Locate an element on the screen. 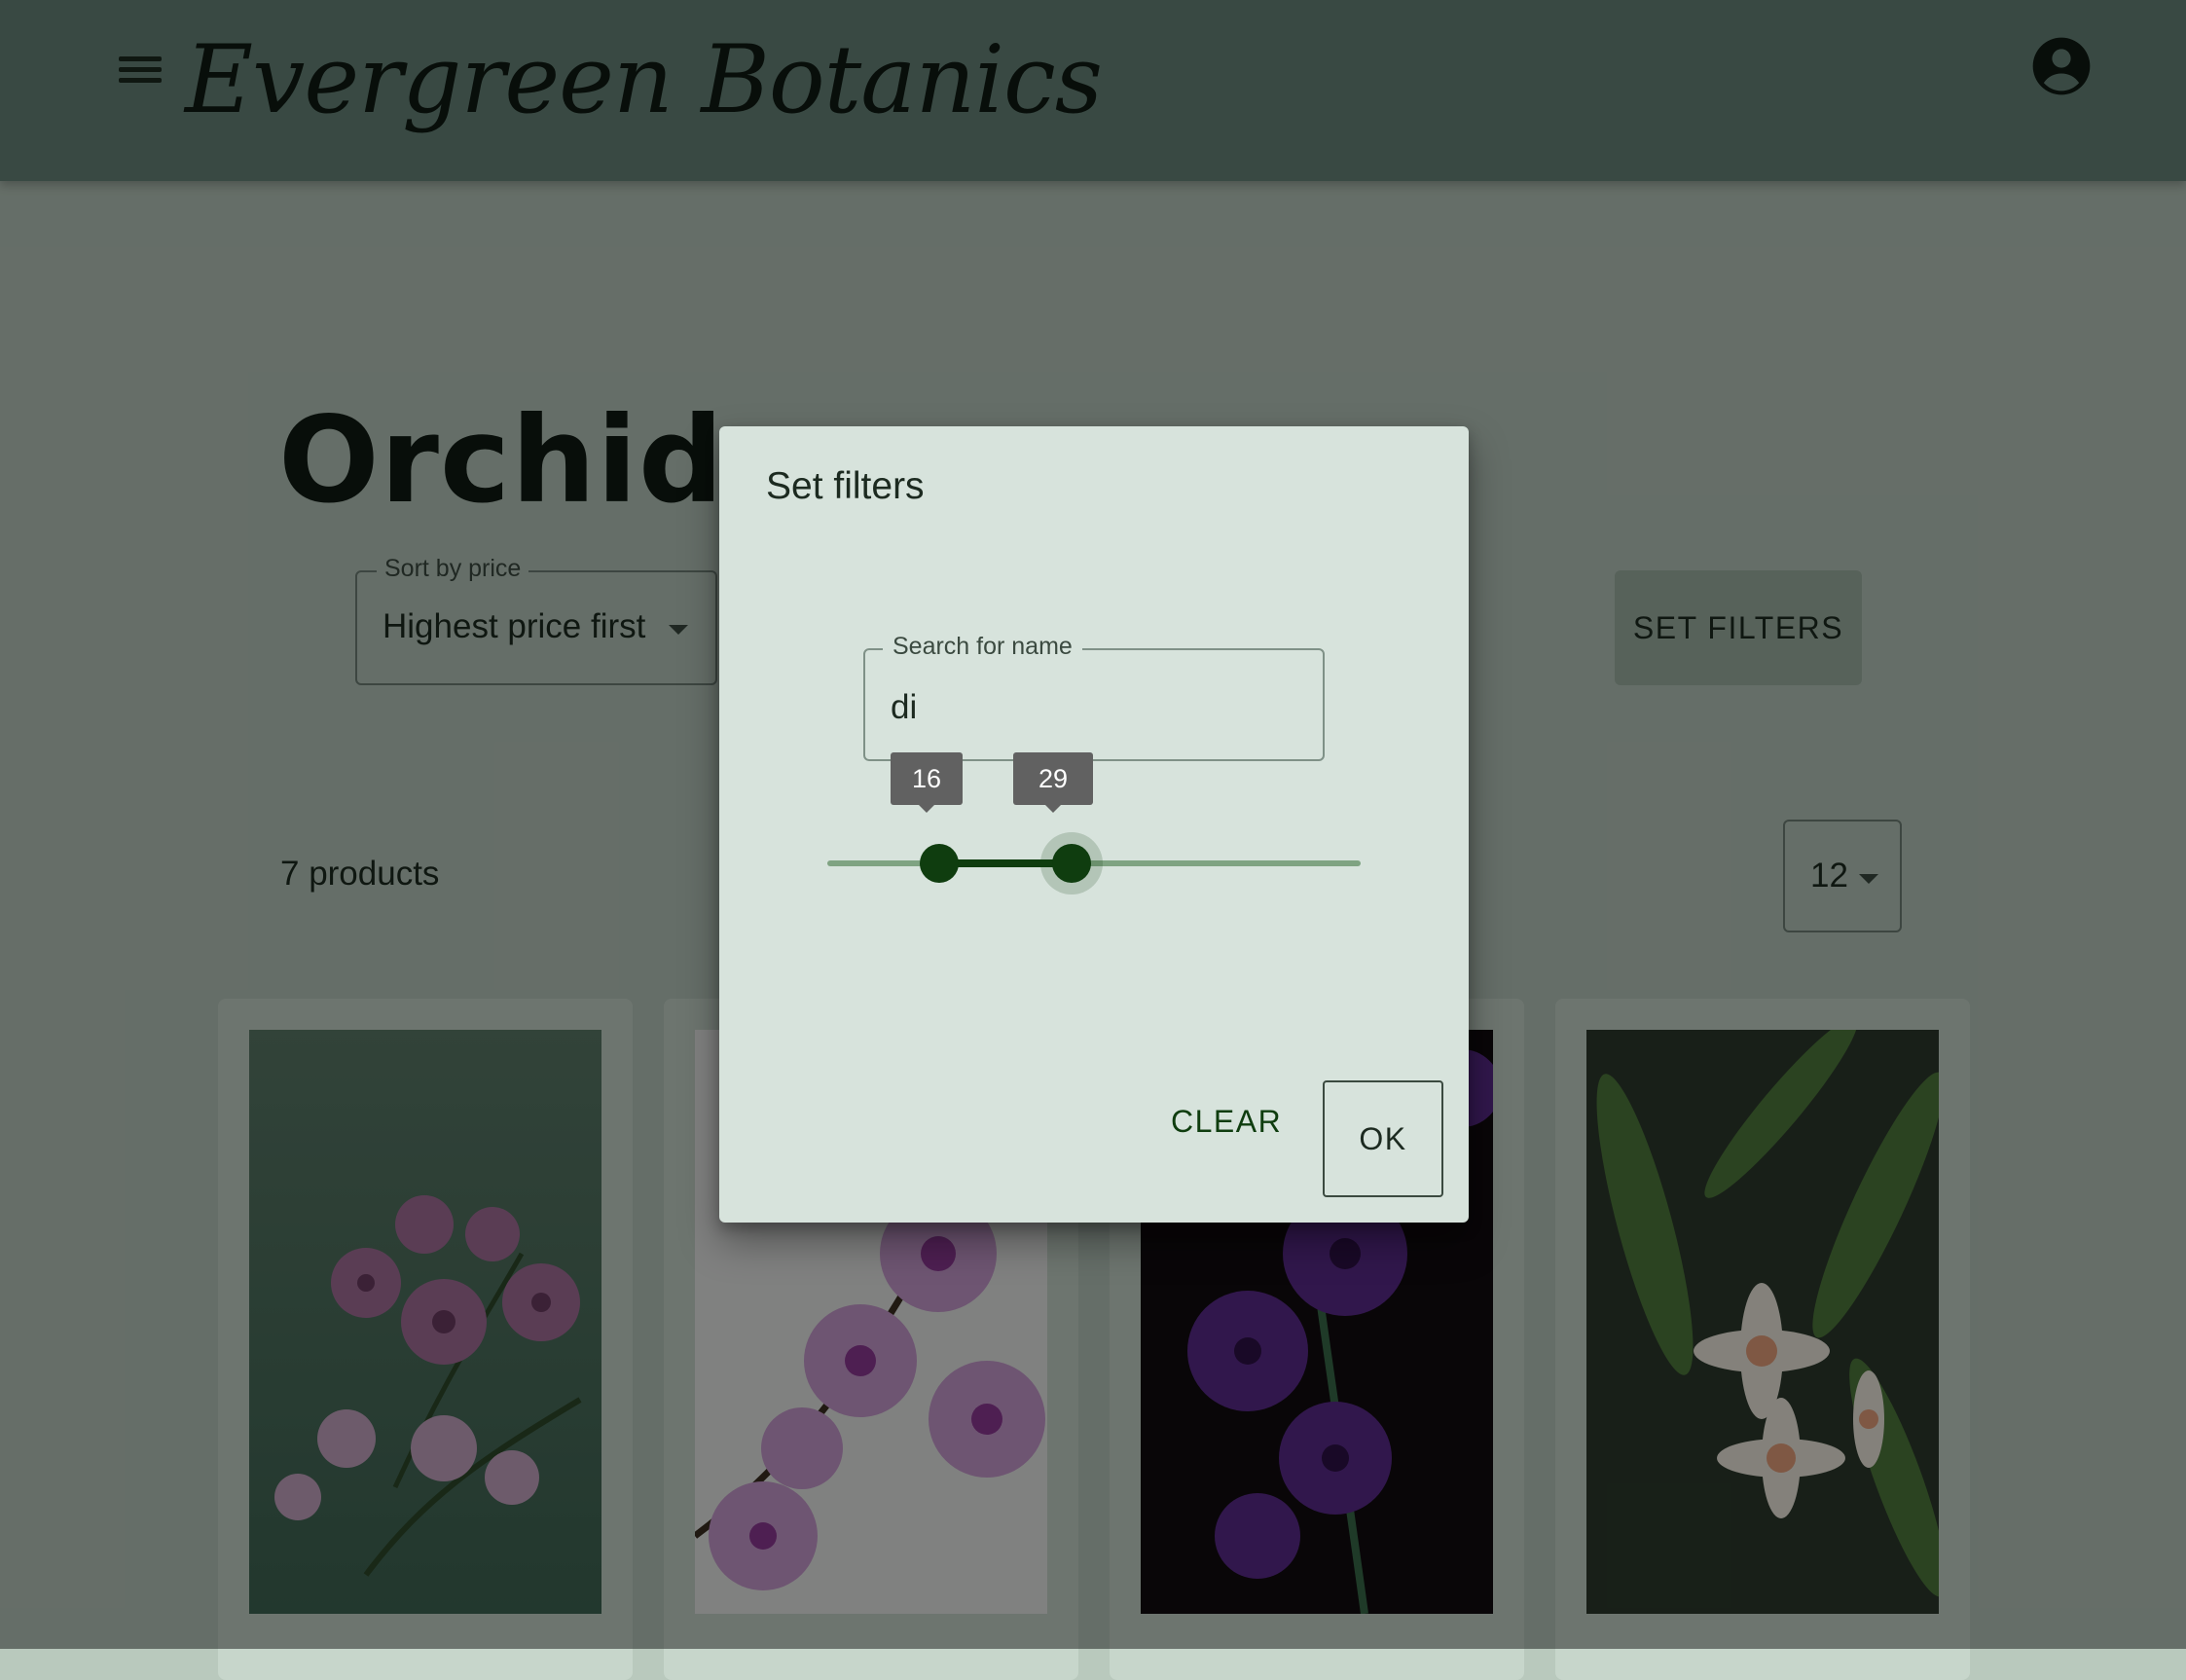 This screenshot has height=1680, width=2186. search-label: Search for name is located at coordinates (982, 647).